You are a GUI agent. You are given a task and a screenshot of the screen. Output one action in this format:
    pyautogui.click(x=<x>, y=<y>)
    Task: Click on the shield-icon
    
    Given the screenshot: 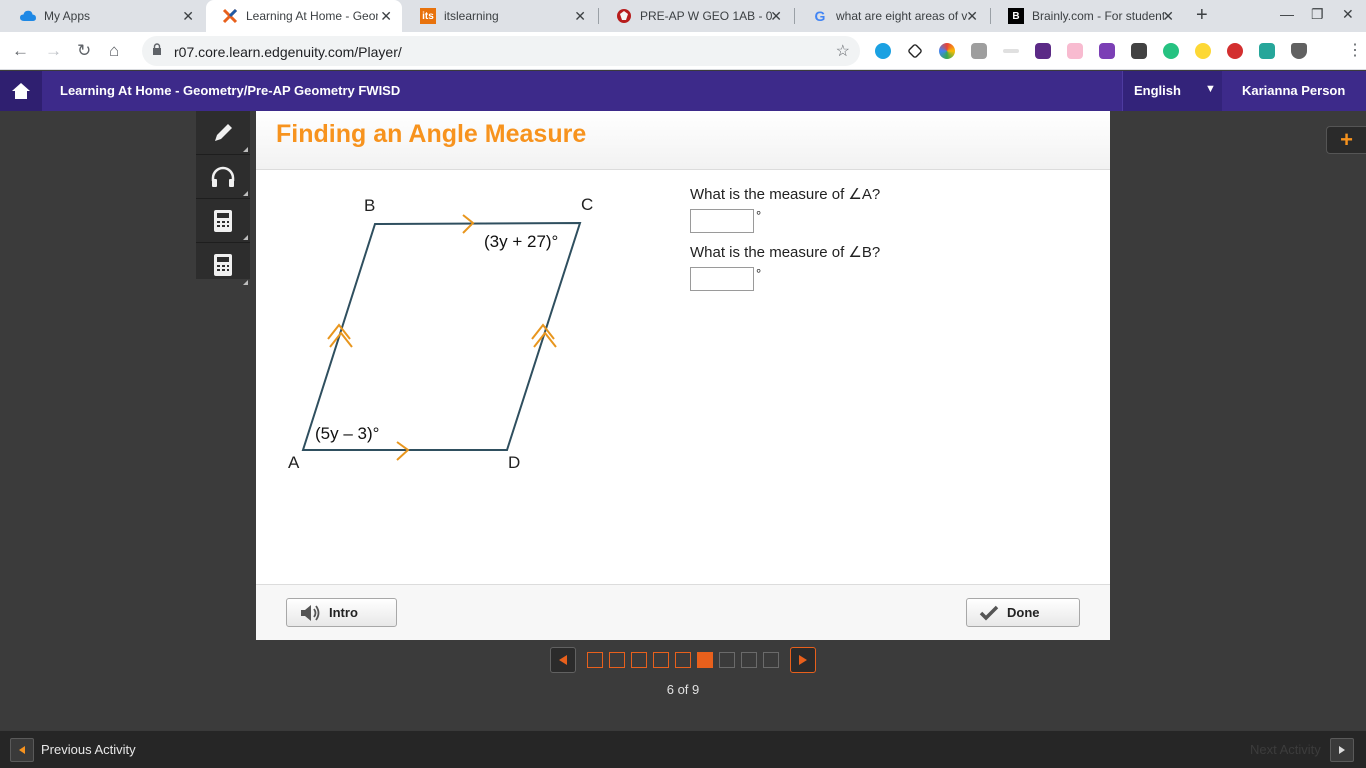 What is the action you would take?
    pyautogui.click(x=1299, y=51)
    